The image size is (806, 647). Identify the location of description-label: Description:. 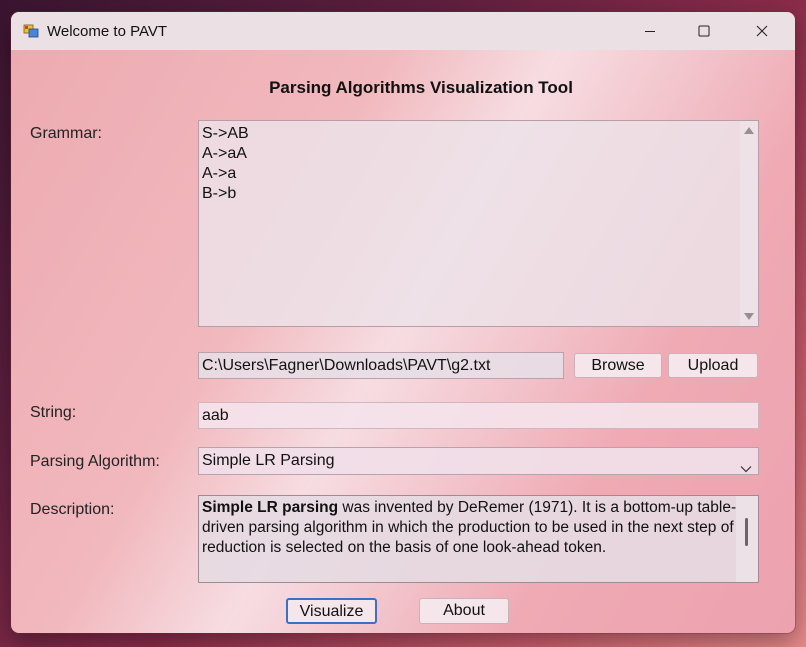
(72, 509).